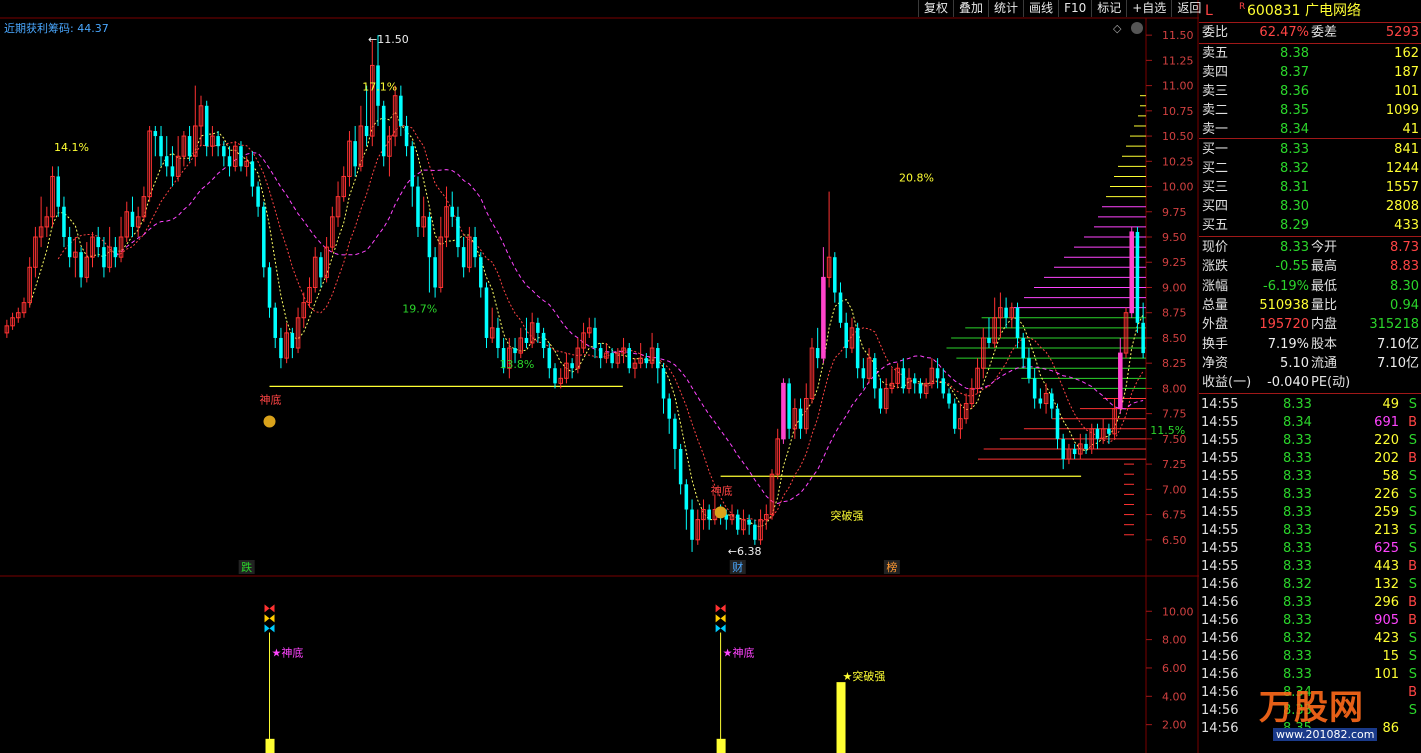 This screenshot has width=1421, height=753. Describe the element at coordinates (1108, 8) in the screenshot. I see `toolbar-btn-5: 标记` at that location.